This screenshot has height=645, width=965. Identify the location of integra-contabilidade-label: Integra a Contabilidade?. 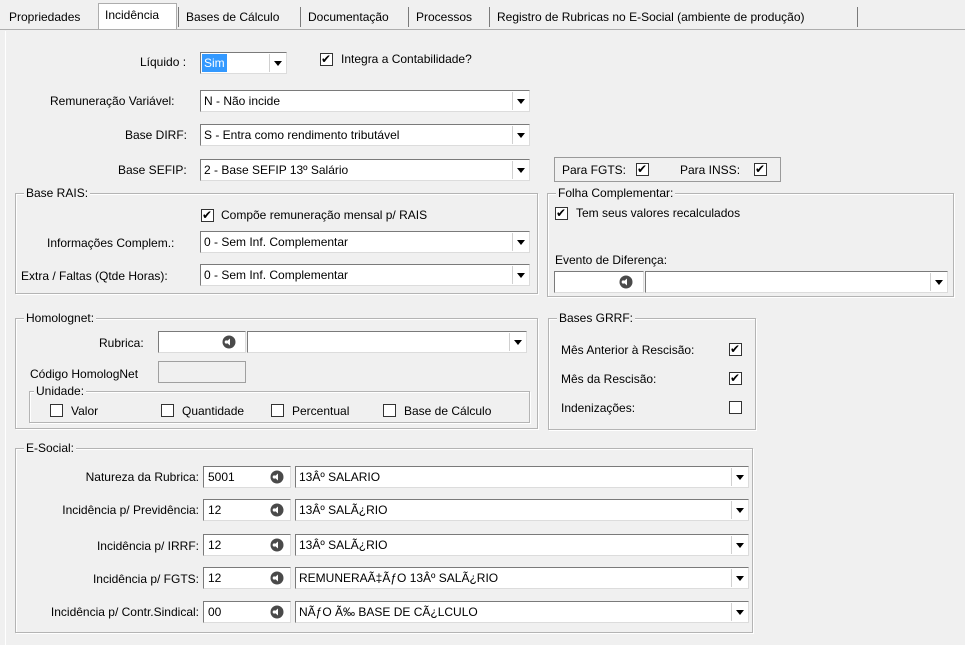
(406, 59).